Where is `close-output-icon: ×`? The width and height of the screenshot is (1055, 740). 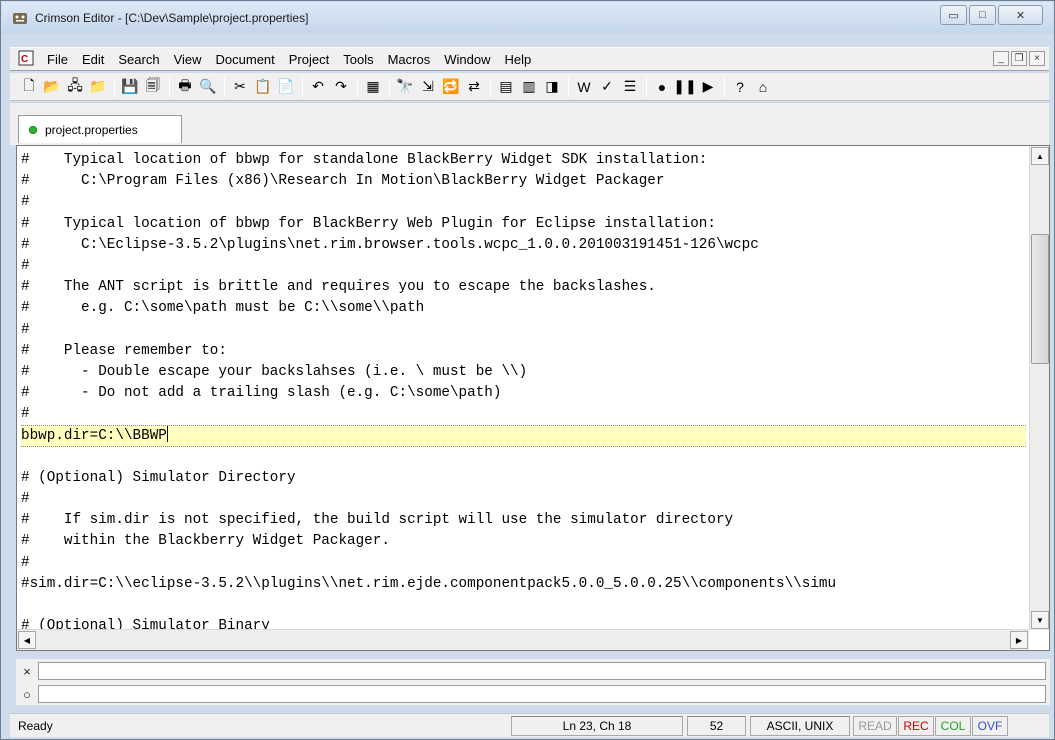
close-output-icon: × is located at coordinates (27, 671).